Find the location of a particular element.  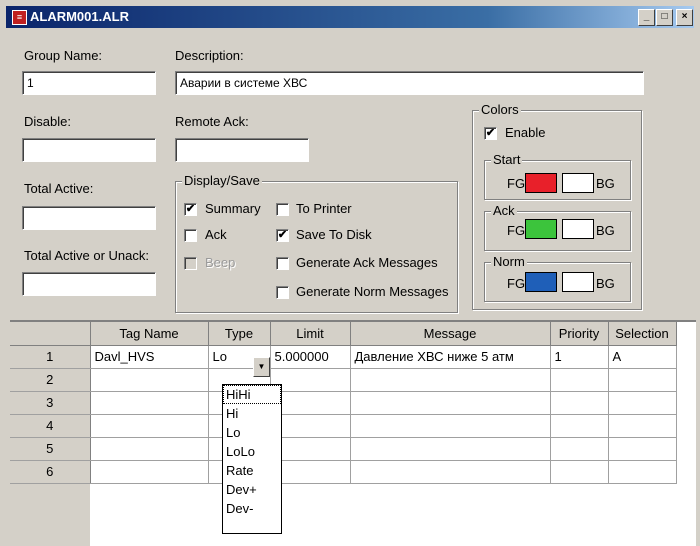

ack-fg-swatch is located at coordinates (541, 229).